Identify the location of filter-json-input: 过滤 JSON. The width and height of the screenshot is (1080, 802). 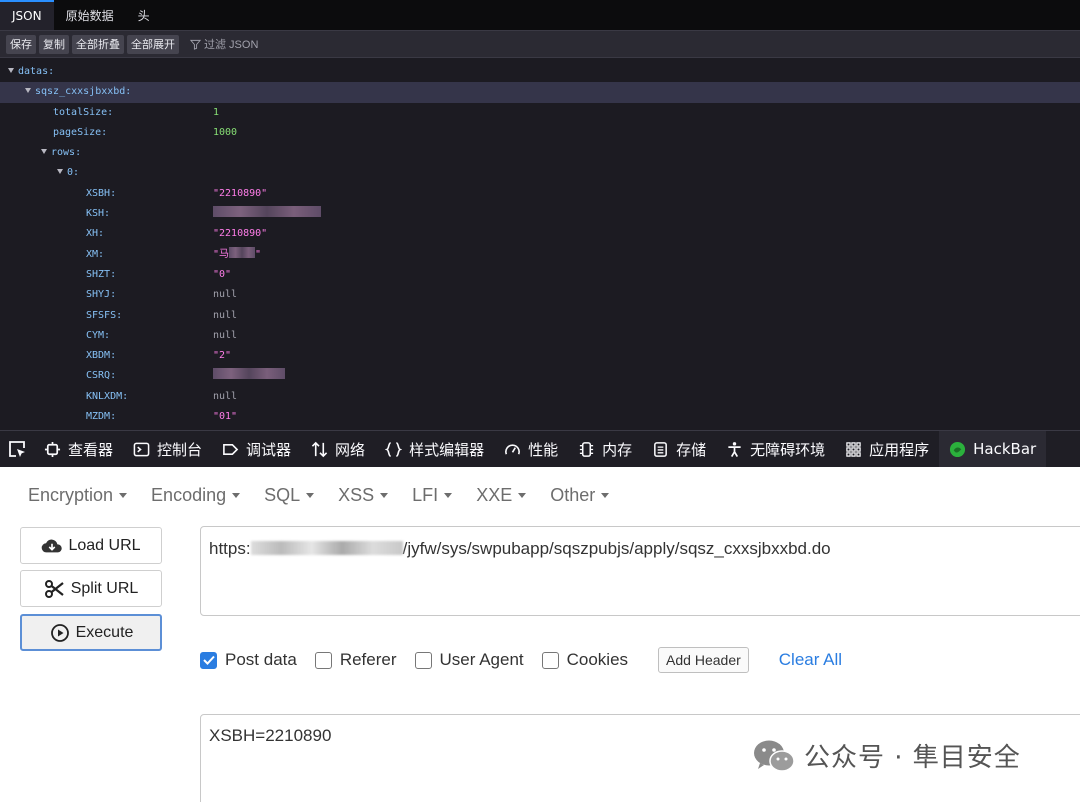
(224, 44).